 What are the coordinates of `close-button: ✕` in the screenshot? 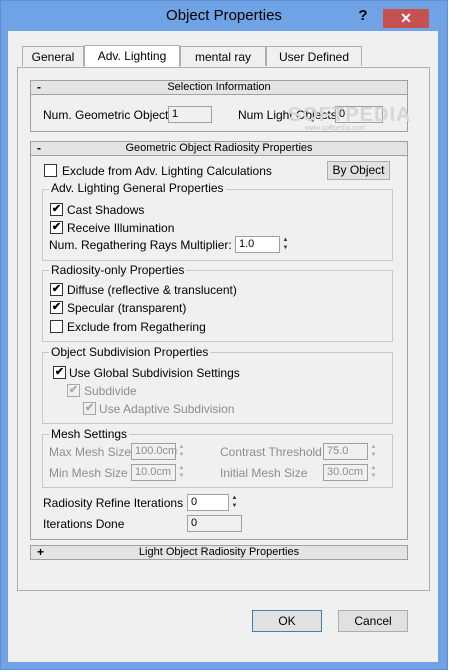 It's located at (406, 18).